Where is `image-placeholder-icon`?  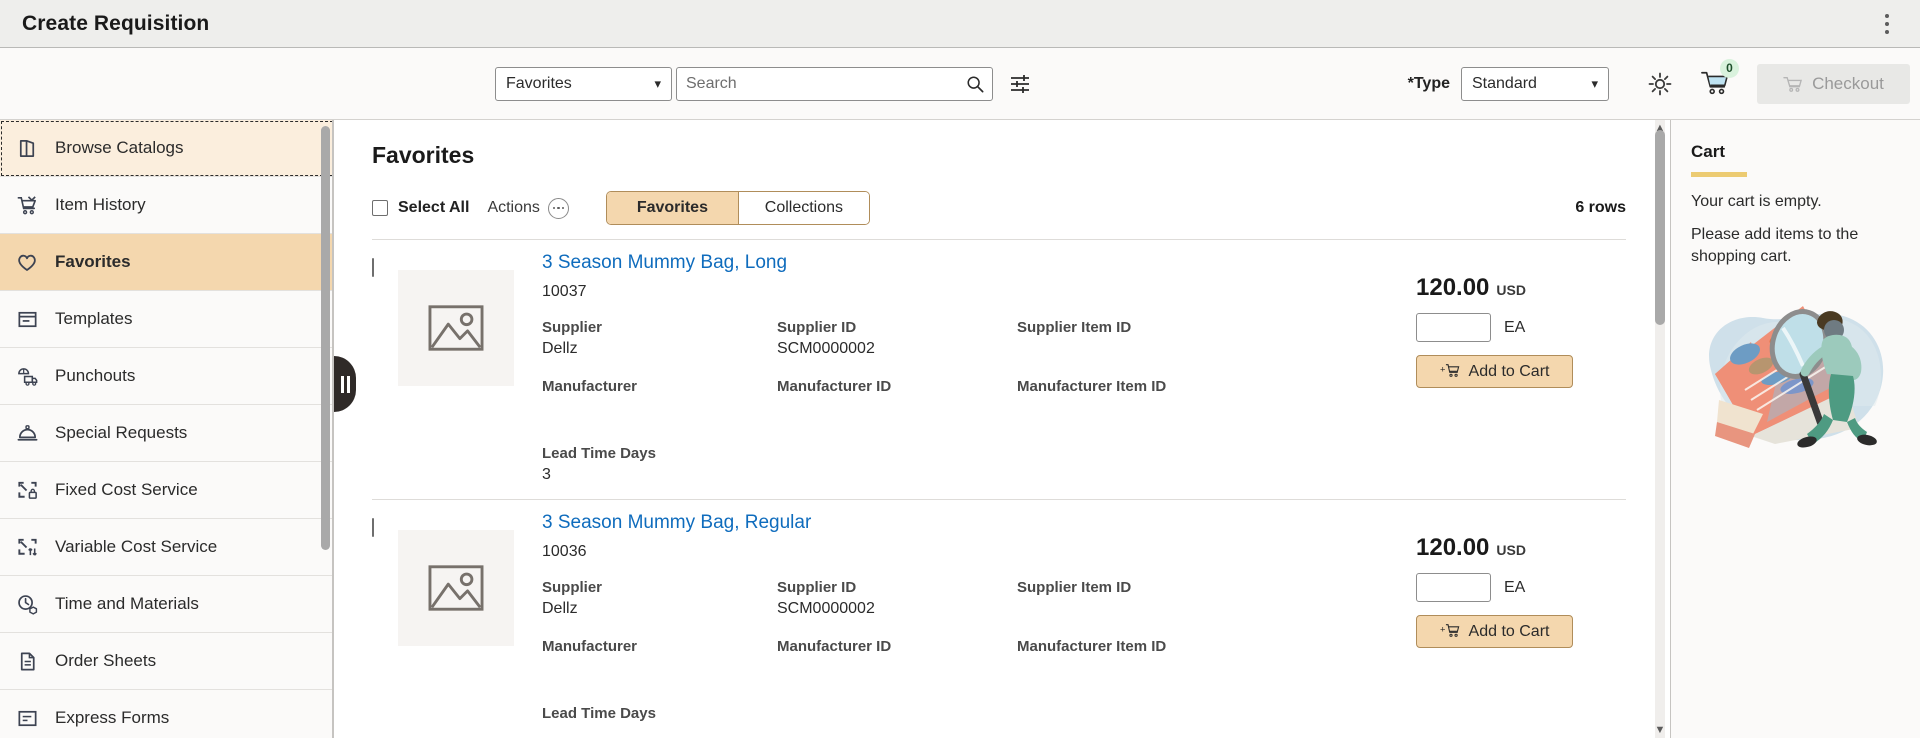 image-placeholder-icon is located at coordinates (456, 328).